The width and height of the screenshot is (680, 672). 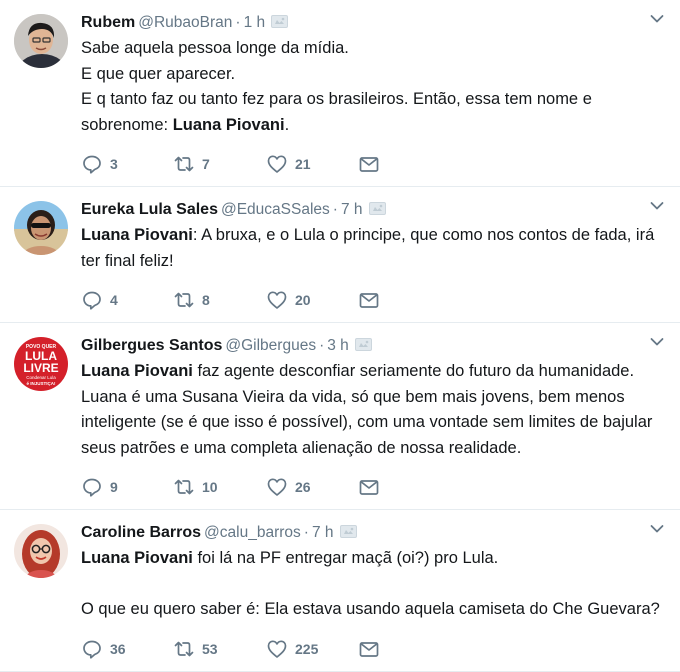 What do you see at coordinates (114, 164) in the screenshot?
I see `reply-count: 3` at bounding box center [114, 164].